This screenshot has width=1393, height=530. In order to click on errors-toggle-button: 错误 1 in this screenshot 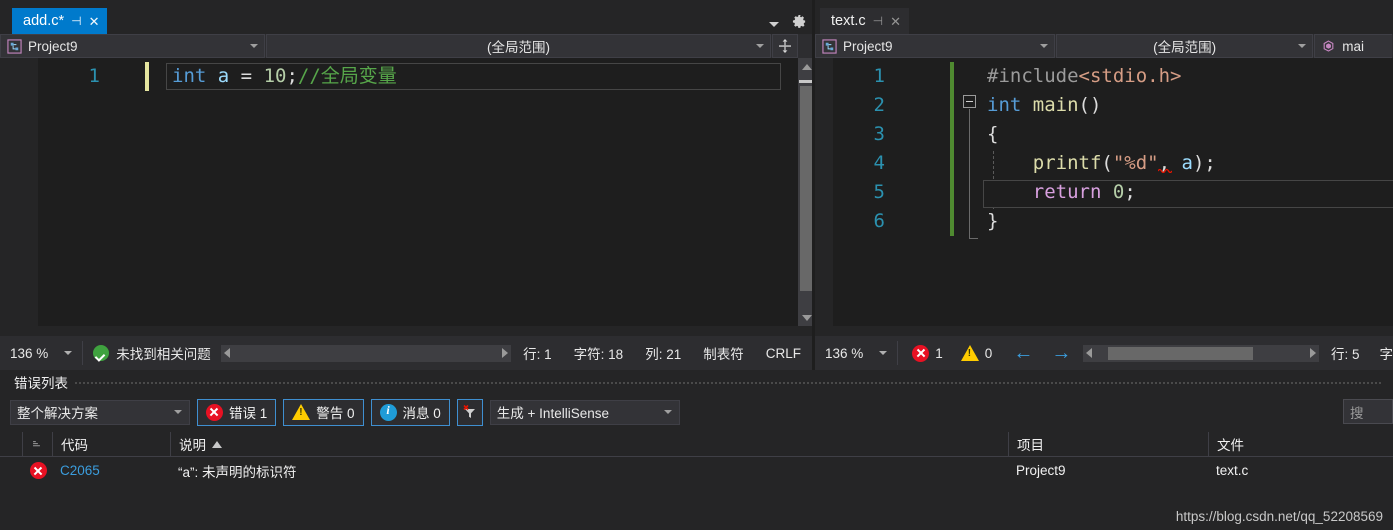, I will do `click(237, 412)`.